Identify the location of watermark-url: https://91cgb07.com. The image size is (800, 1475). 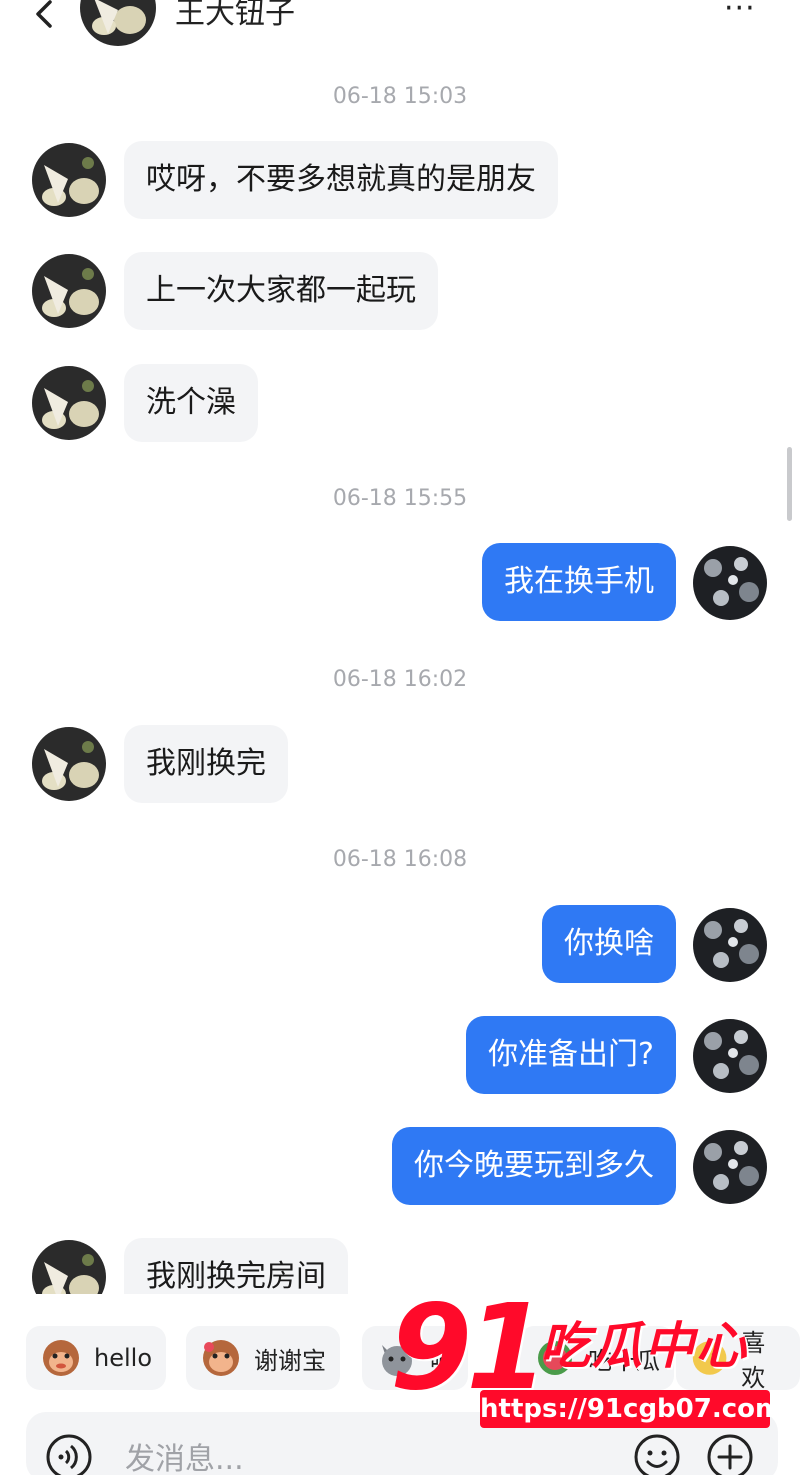
(631, 1409).